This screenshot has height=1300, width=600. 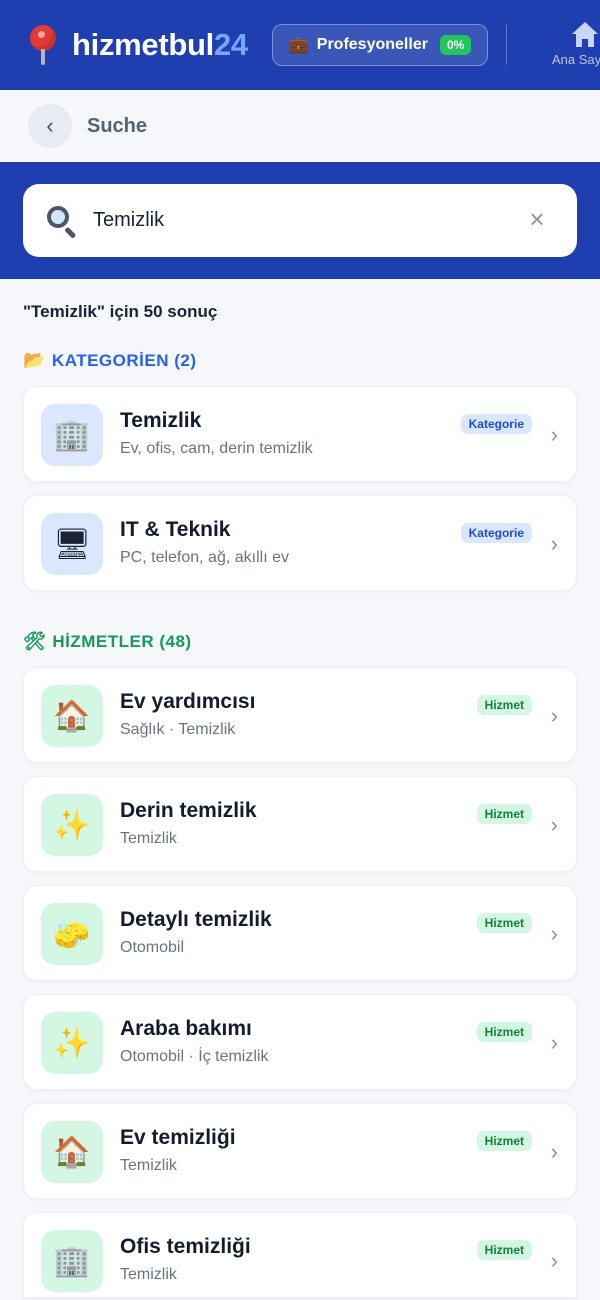 I want to click on search-input, so click(x=293, y=220).